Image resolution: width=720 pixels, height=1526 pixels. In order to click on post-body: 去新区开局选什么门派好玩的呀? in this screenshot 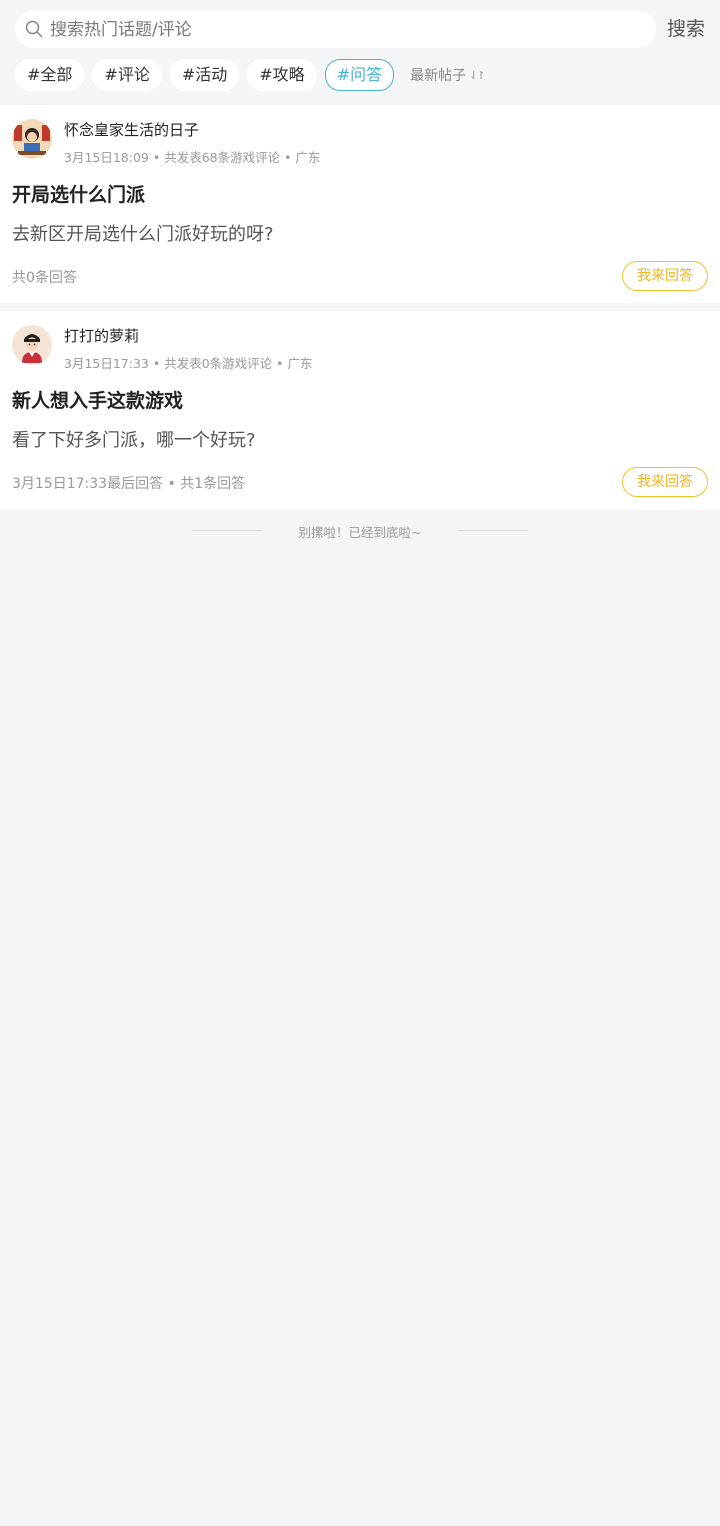, I will do `click(143, 233)`.